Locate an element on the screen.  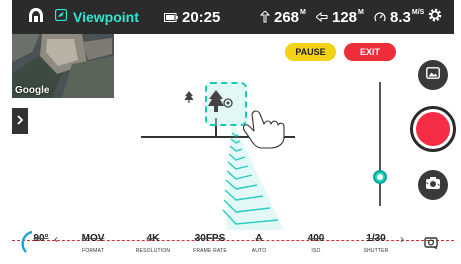
altitude-readout: 268 M is located at coordinates (283, 17).